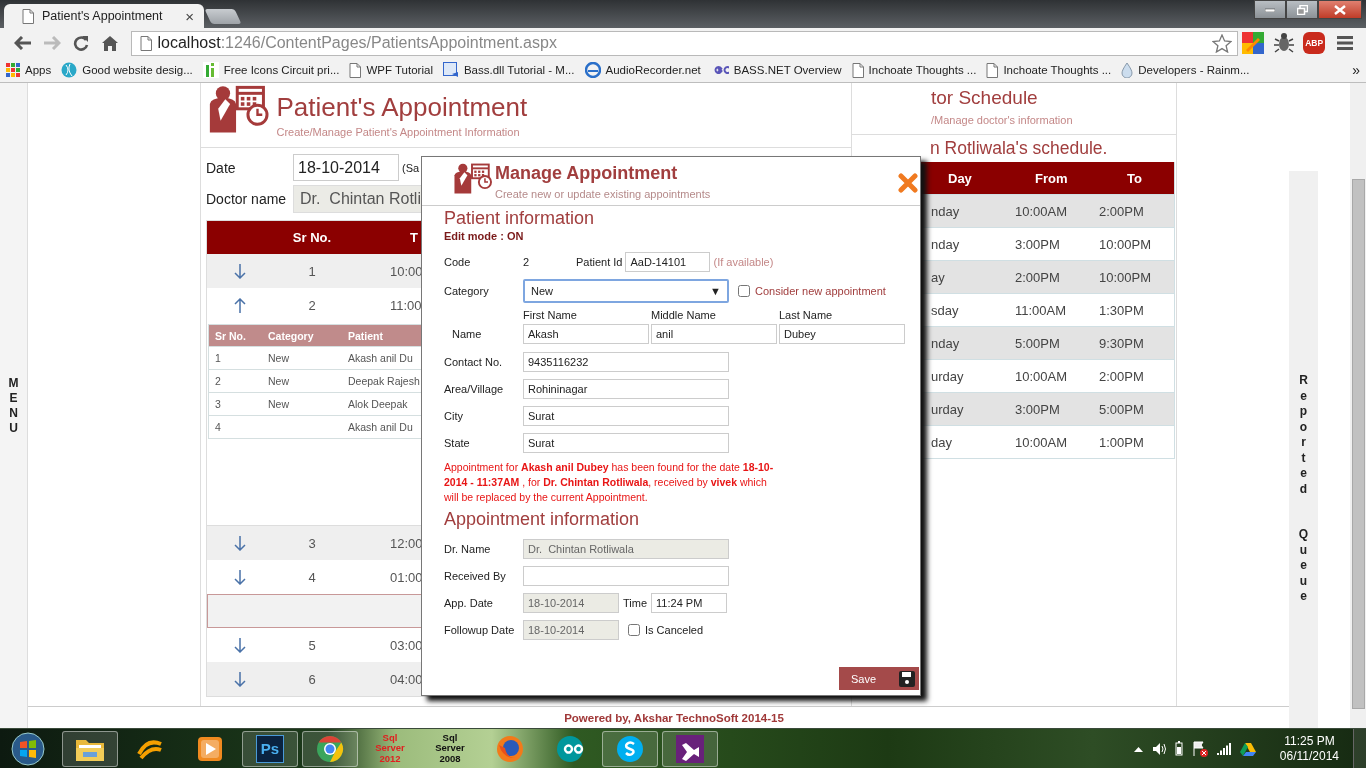 The width and height of the screenshot is (1366, 768). What do you see at coordinates (1041, 310) in the screenshot?
I see `table-cell: 11:00AM` at bounding box center [1041, 310].